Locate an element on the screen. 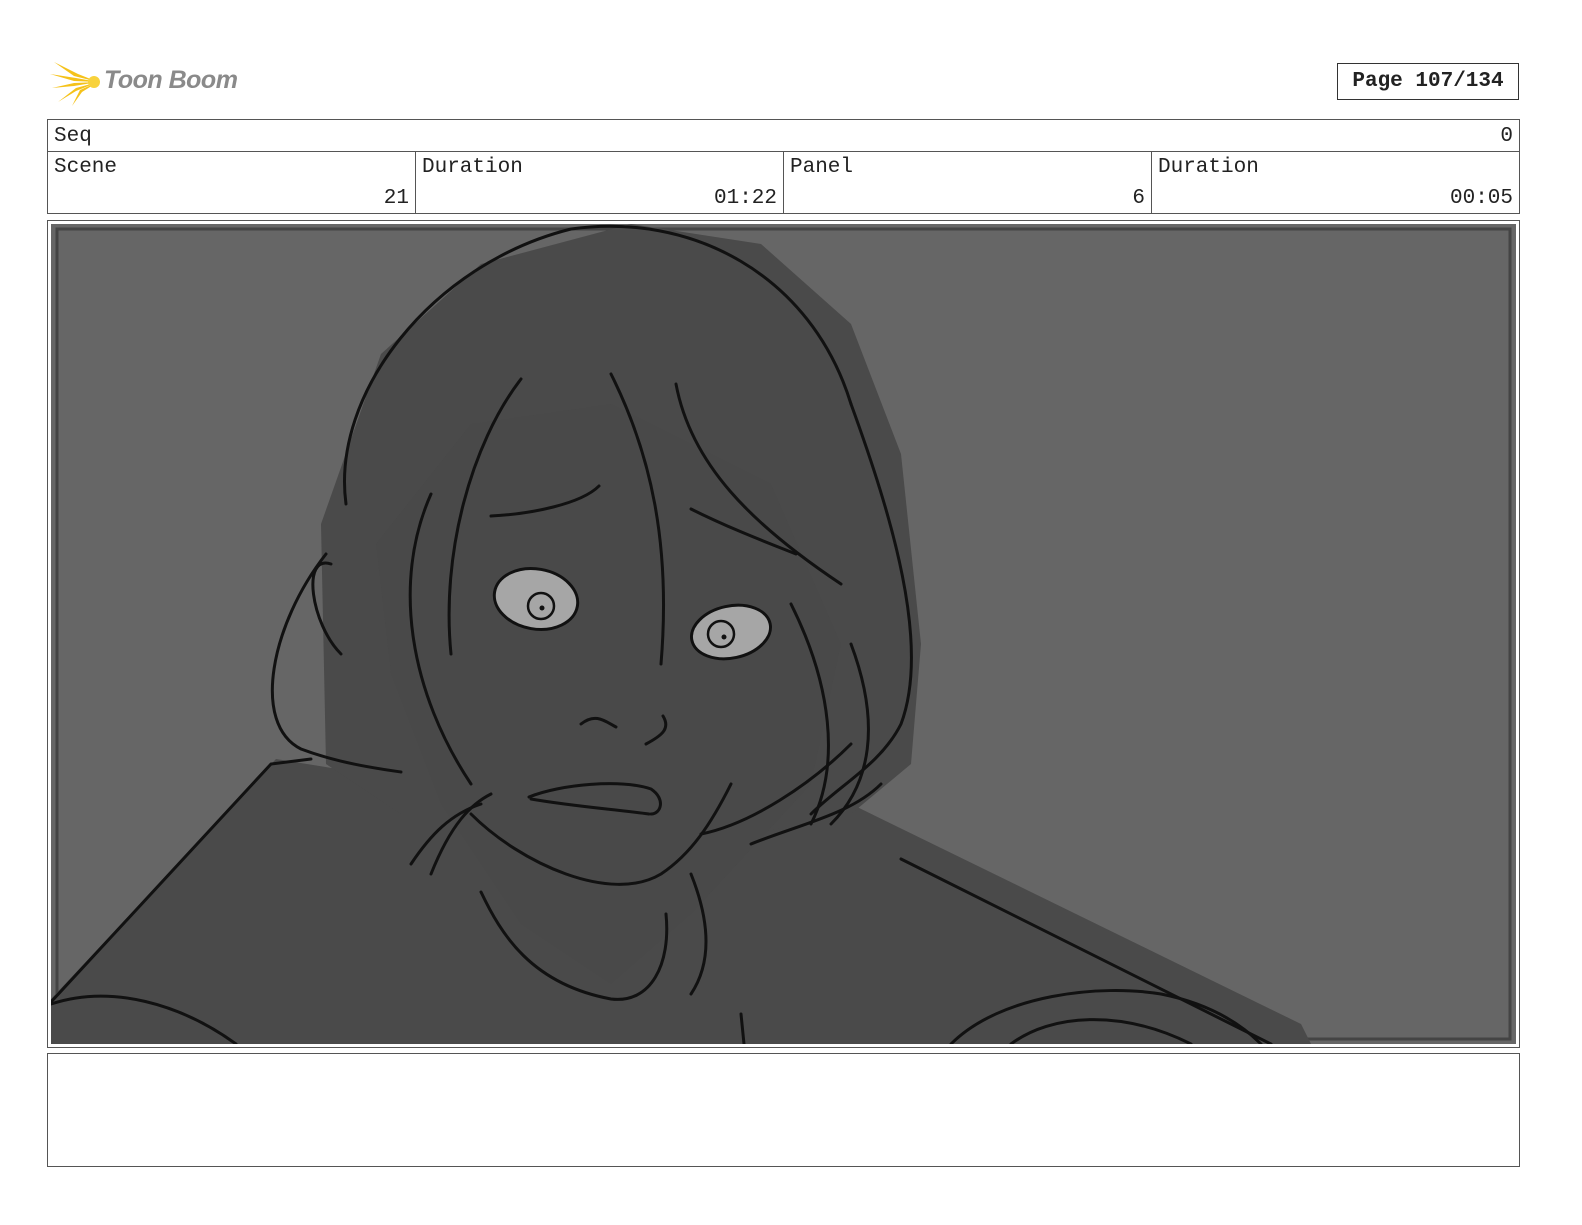 Image resolution: width=1582 pixels, height=1225 pixels. page-number: Page 107/134 is located at coordinates (1428, 81).